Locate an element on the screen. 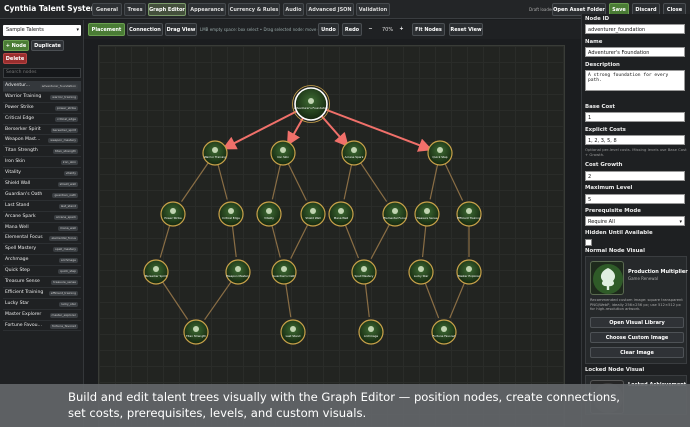 The image size is (690, 427). graph-node: Mana Well is located at coordinates (341, 214).